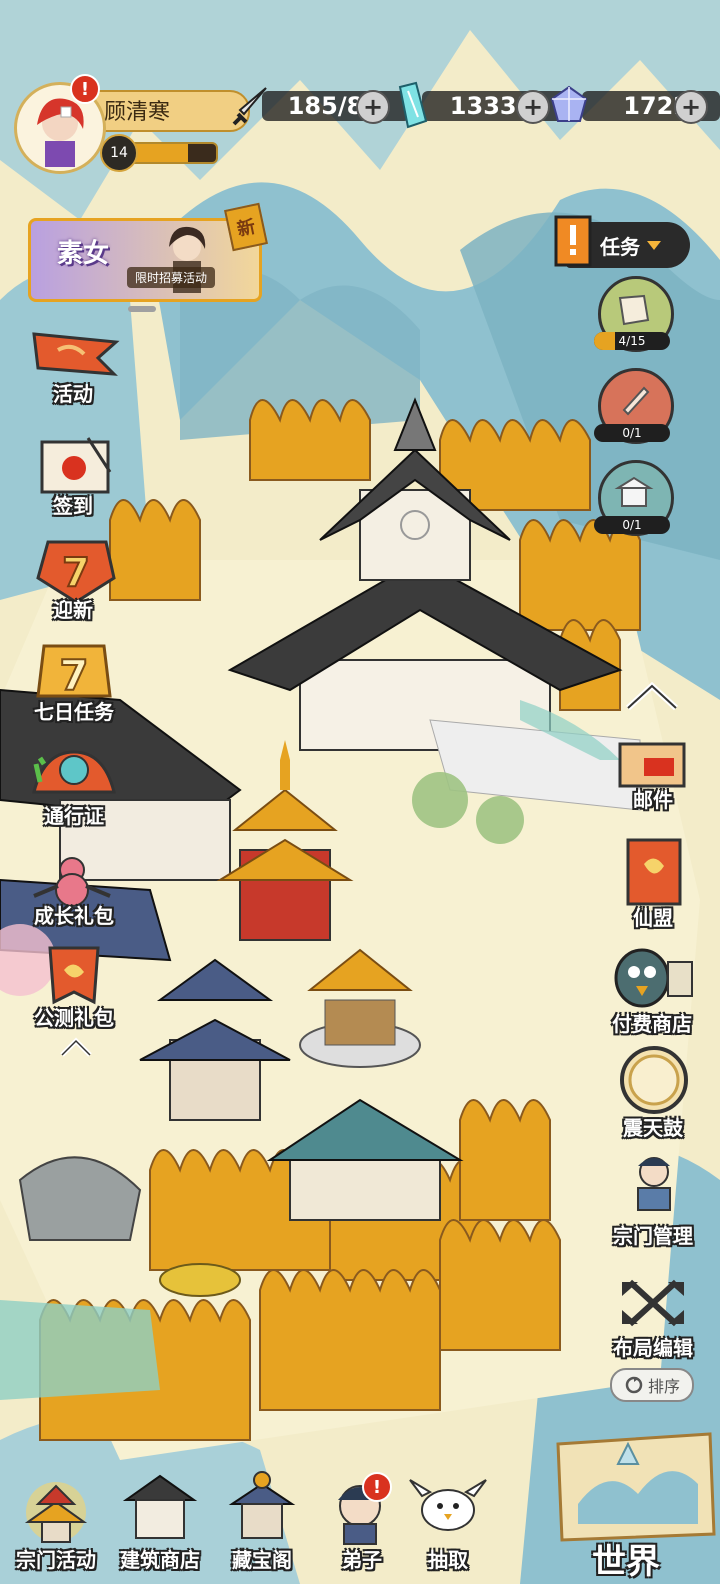  Describe the element at coordinates (74, 772) in the screenshot. I see `pass-orb-icon` at that location.